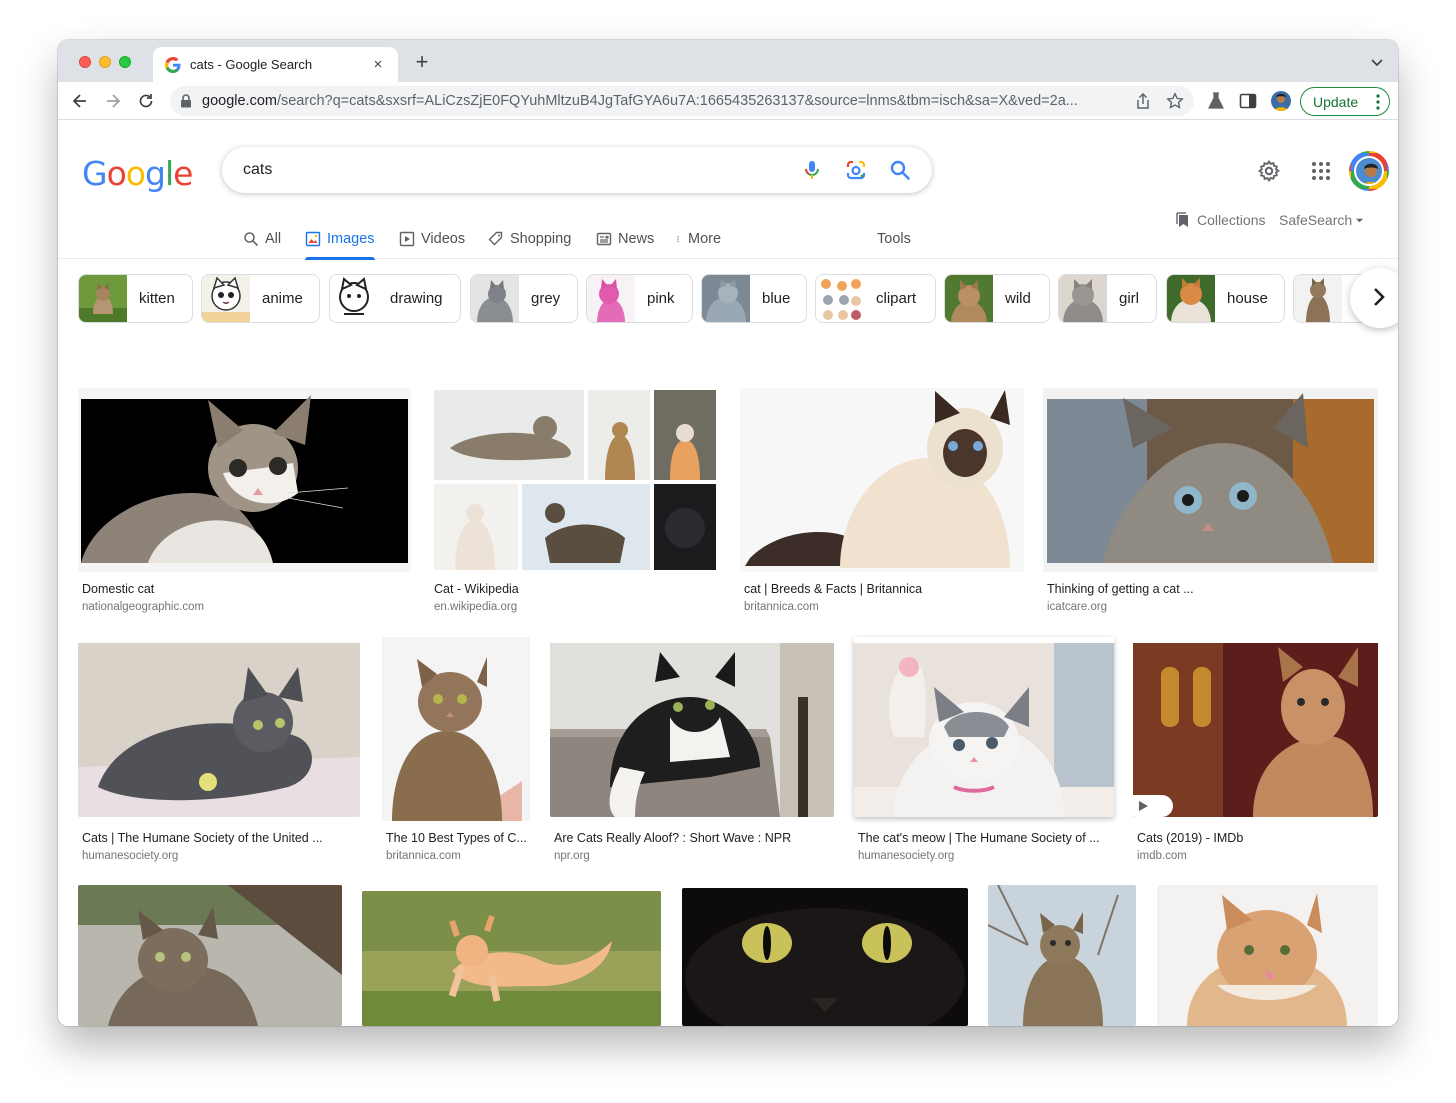  Describe the element at coordinates (85, 62) in the screenshot. I see `close-window-button` at that location.